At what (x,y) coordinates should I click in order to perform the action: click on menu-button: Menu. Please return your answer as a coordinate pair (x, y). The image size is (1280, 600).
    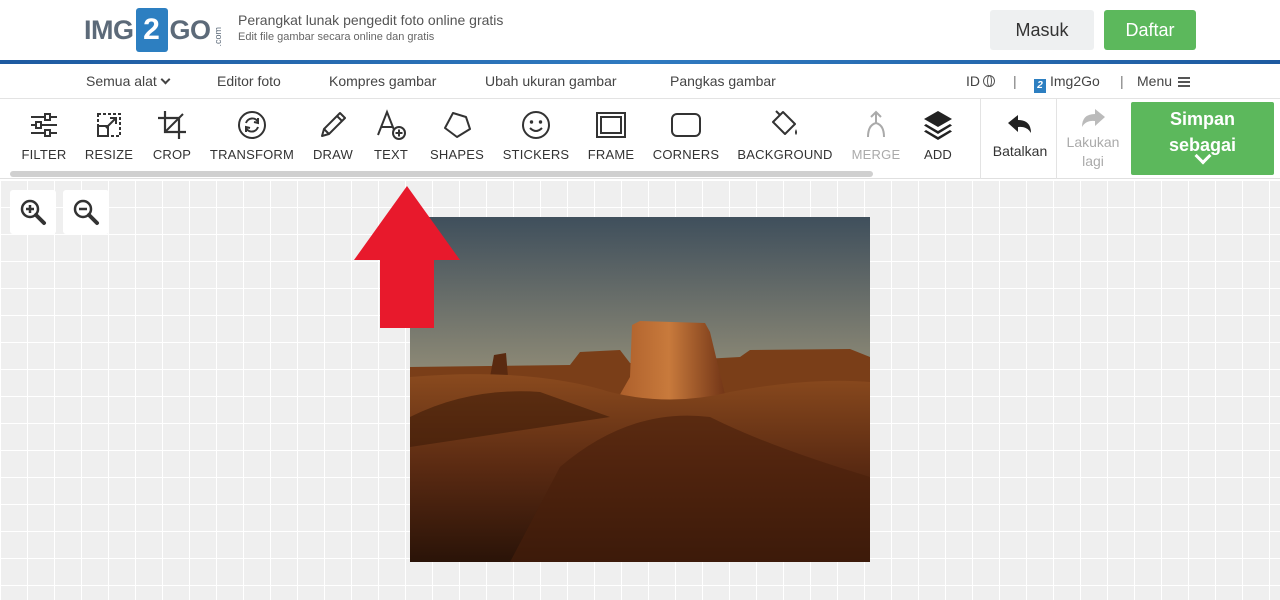
    Looking at the image, I should click on (1164, 81).